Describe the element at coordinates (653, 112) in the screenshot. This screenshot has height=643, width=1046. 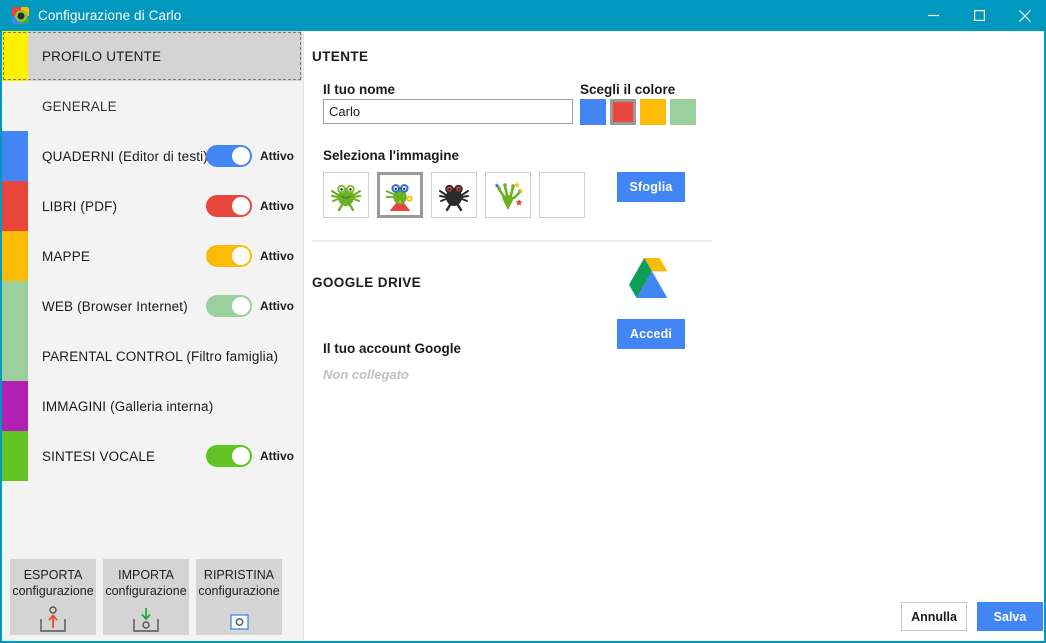
I see `color-chip-yellow` at that location.